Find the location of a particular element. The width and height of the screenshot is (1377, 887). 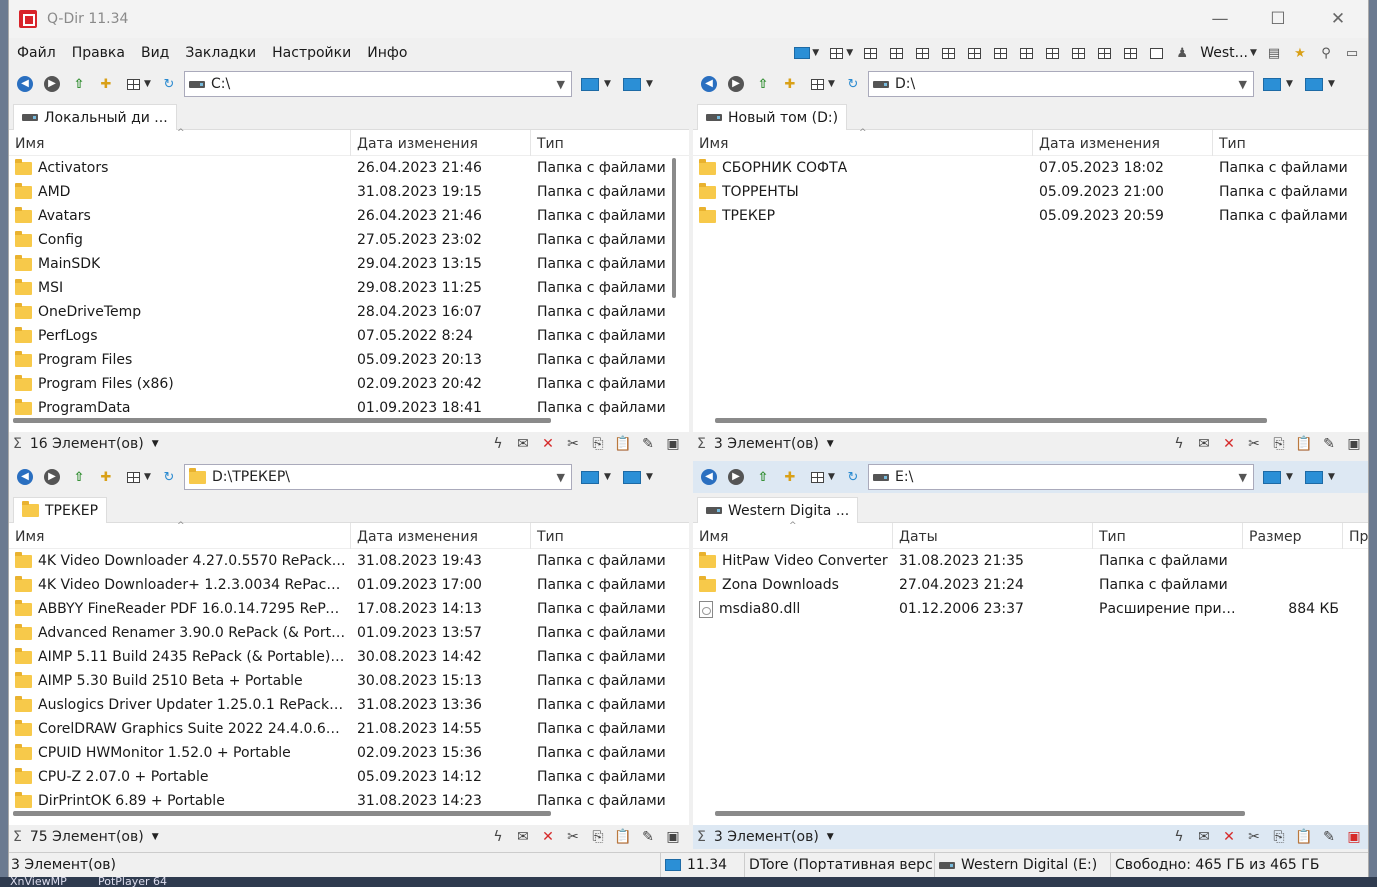

menu-info: Инфо is located at coordinates (387, 53).